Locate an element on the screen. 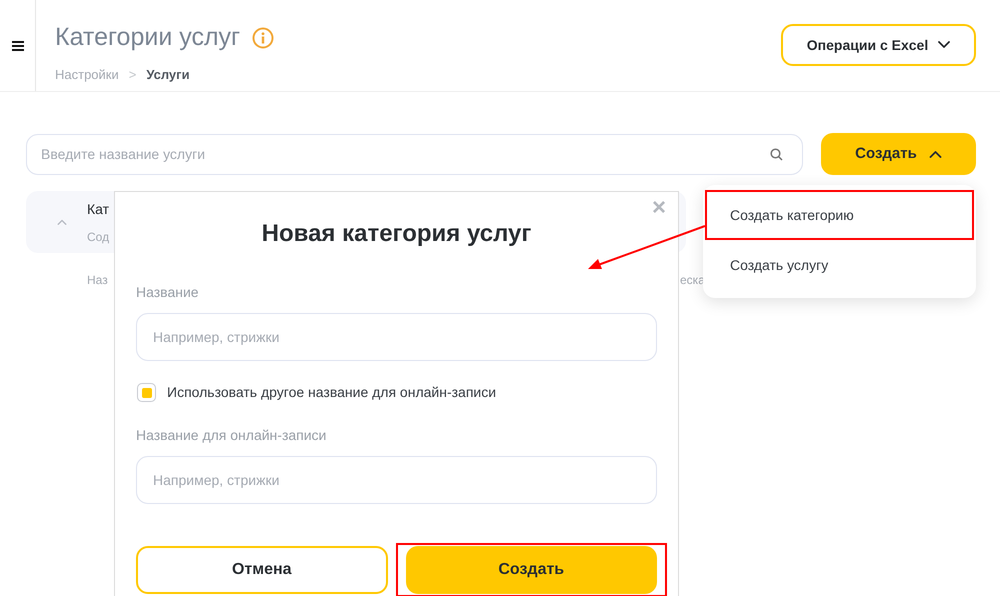 This screenshot has width=1000, height=596. field-label: Название для онлайн-записи is located at coordinates (232, 435).